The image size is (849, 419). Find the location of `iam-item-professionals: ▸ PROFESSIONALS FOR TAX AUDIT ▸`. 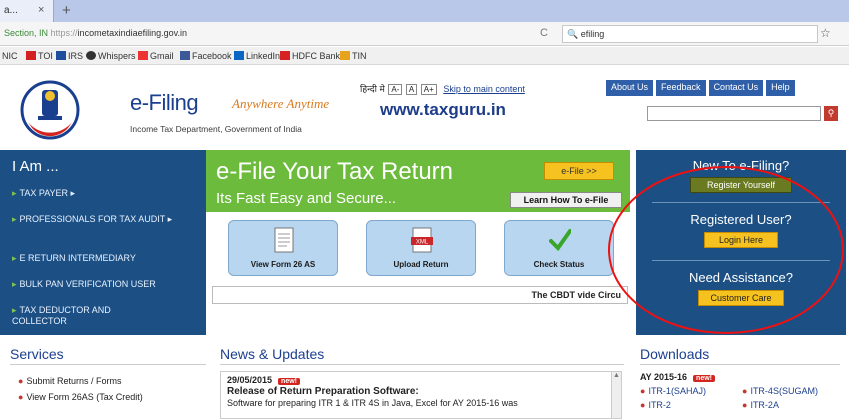

iam-item-professionals: ▸ PROFESSIONALS FOR TAX AUDIT ▸ is located at coordinates (102, 219).